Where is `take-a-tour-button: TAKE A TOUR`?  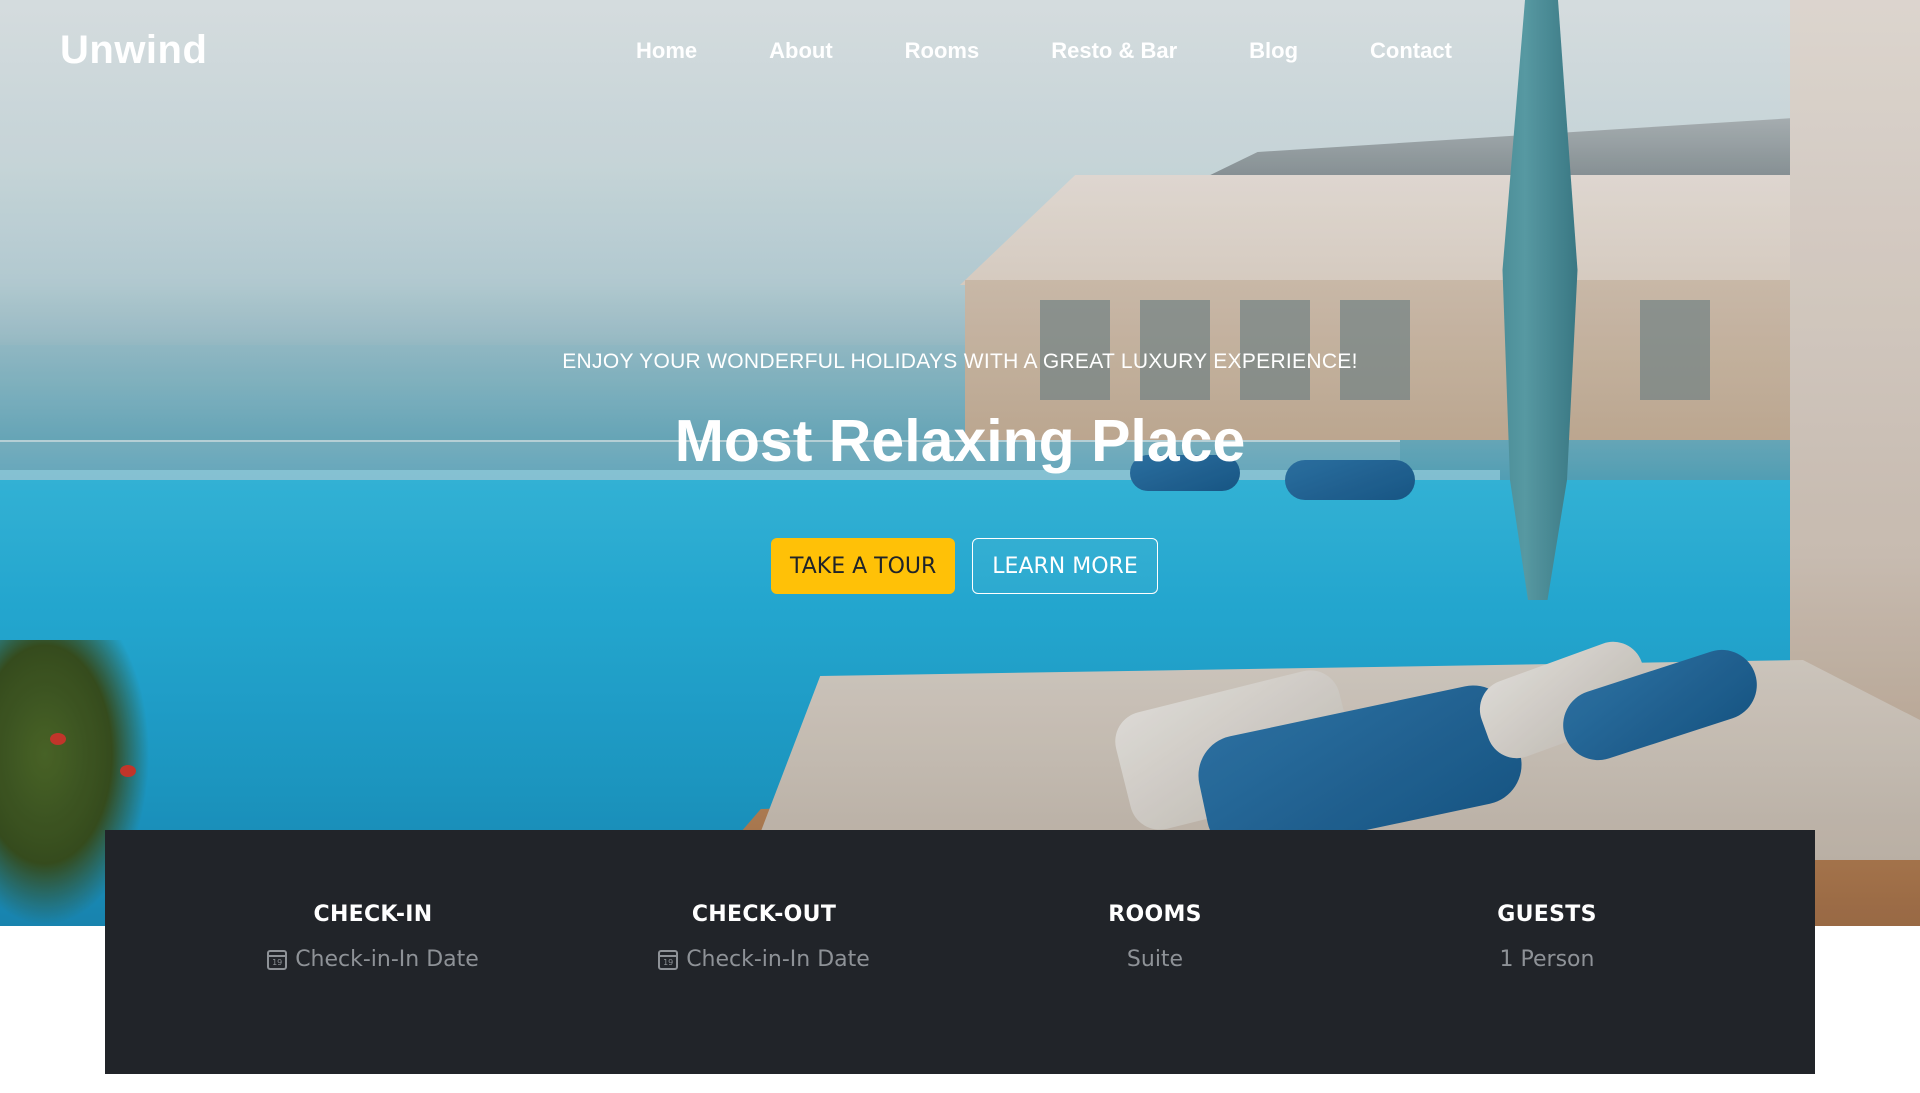
take-a-tour-button: TAKE A TOUR is located at coordinates (863, 566).